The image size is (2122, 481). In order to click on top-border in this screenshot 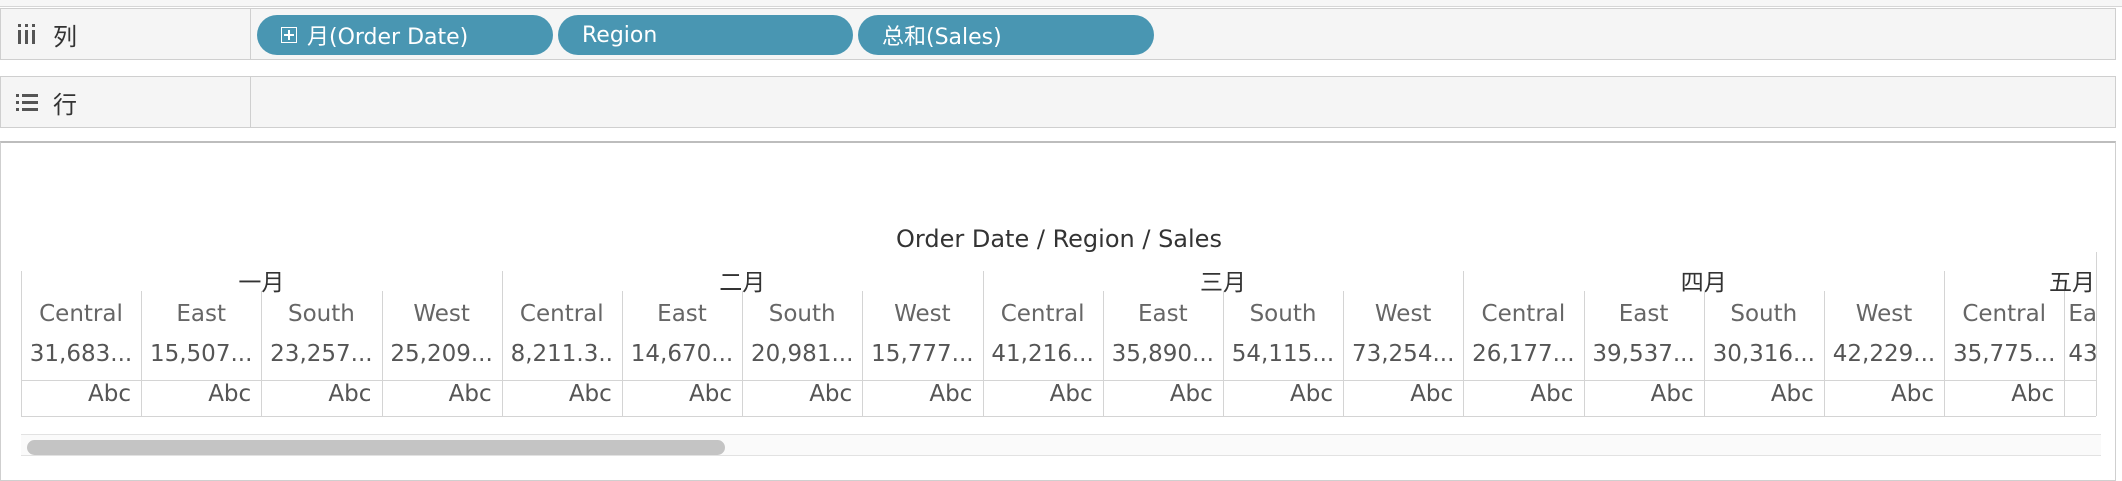, I will do `click(1061, 3)`.